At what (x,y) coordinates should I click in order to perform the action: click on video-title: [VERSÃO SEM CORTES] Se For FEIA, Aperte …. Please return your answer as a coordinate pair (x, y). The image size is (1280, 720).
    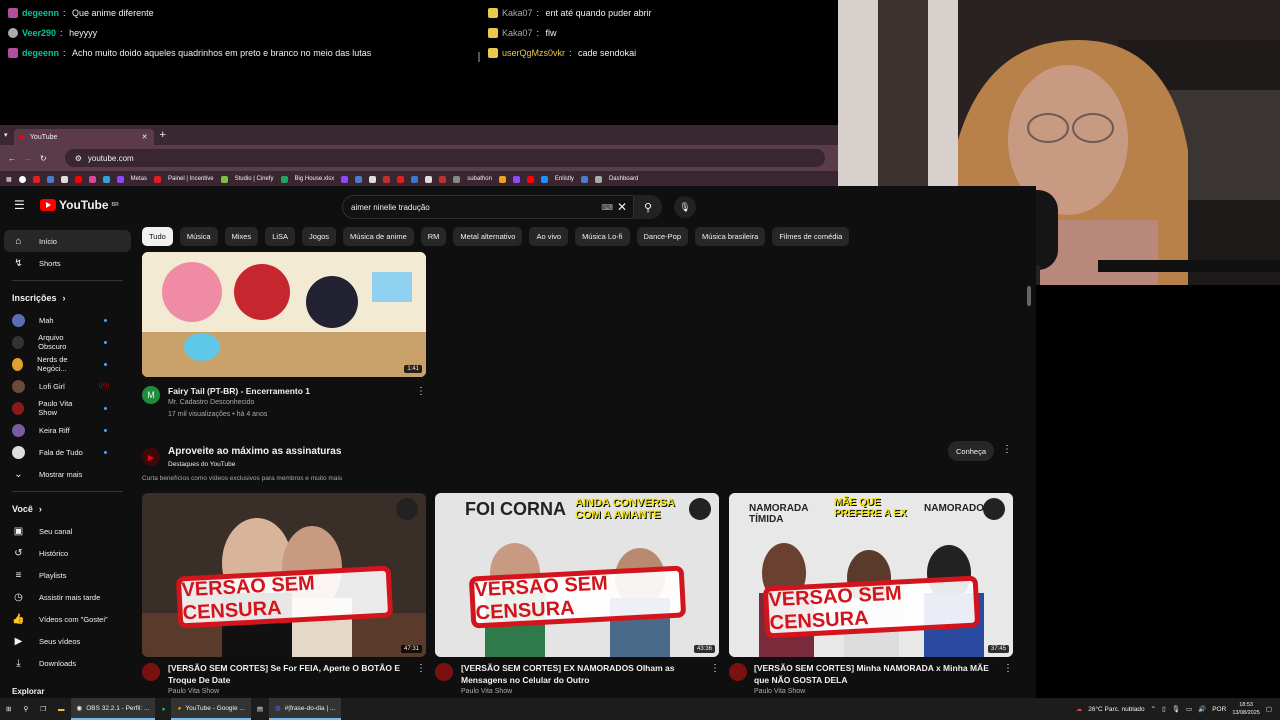
    Looking at the image, I should click on (292, 674).